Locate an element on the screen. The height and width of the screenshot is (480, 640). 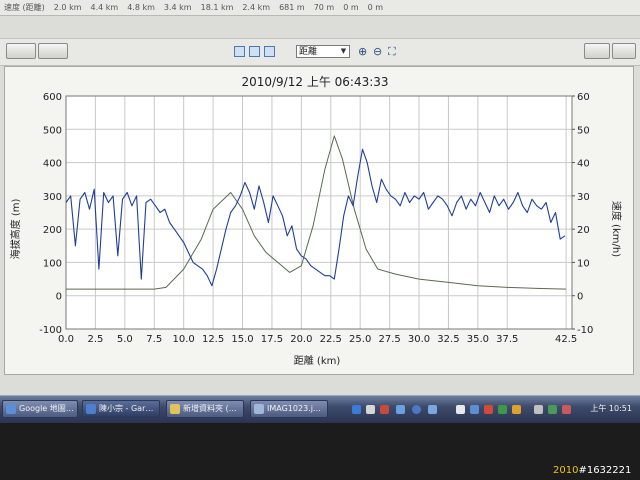
x-tick-label: 12.5 is located at coordinates (213, 339).